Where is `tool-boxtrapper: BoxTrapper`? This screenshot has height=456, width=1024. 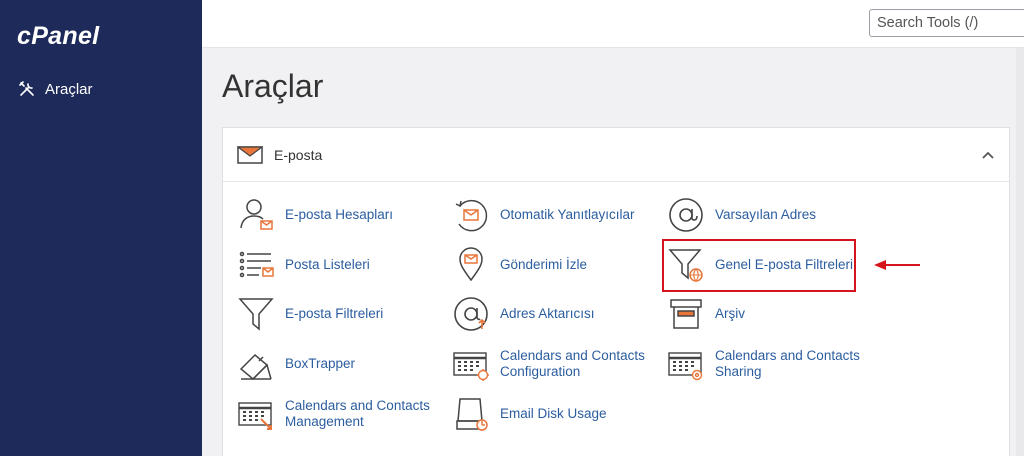 tool-boxtrapper: BoxTrapper is located at coordinates (295, 364).